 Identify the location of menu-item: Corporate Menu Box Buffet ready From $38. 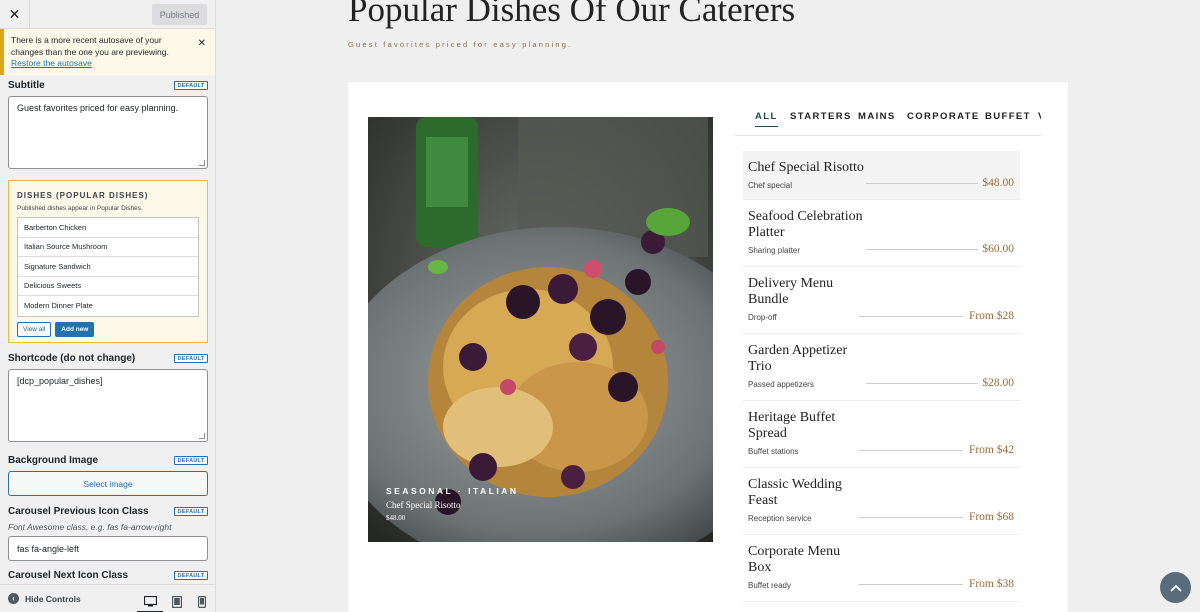
(881, 568).